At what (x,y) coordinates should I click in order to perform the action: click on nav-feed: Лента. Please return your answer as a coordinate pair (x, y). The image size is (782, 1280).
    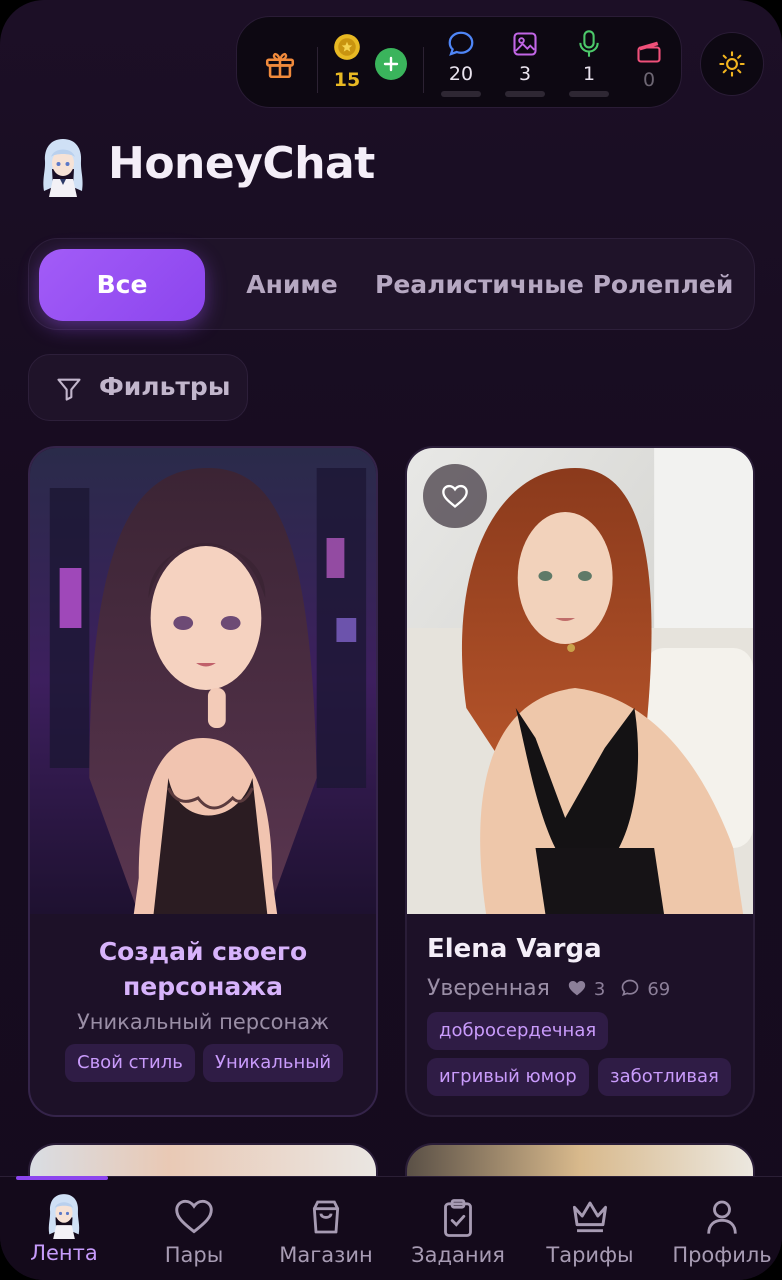
    Looking at the image, I should click on (64, 1235).